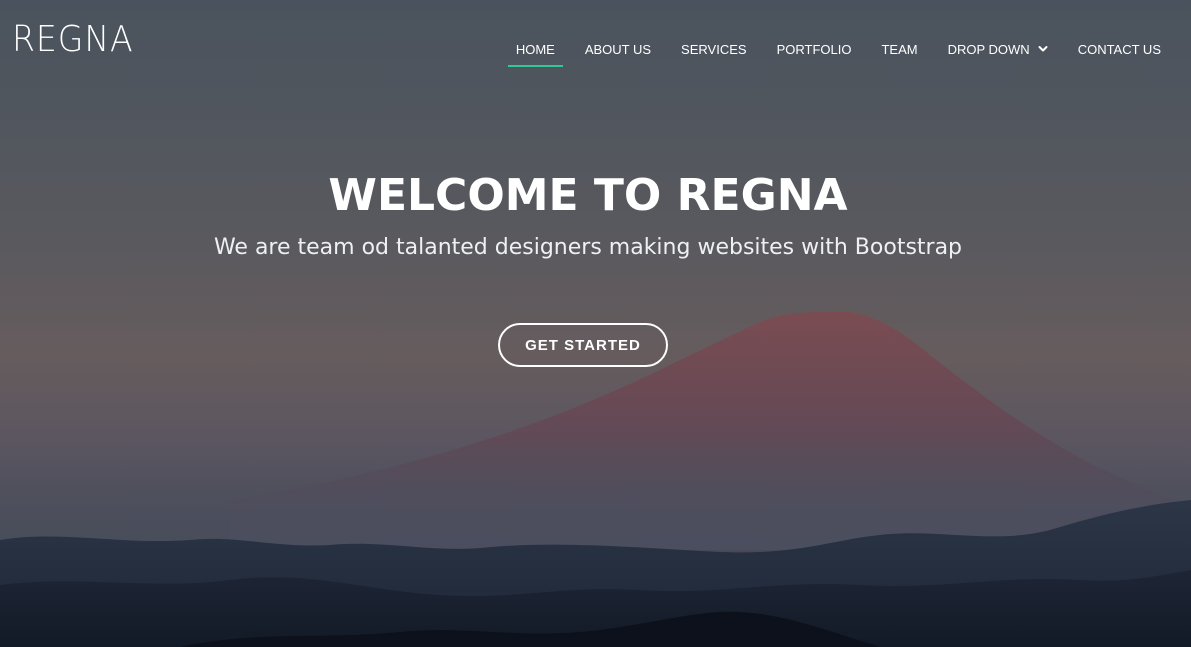 The image size is (1191, 647). I want to click on nav-item-team-label: TEAM, so click(899, 49).